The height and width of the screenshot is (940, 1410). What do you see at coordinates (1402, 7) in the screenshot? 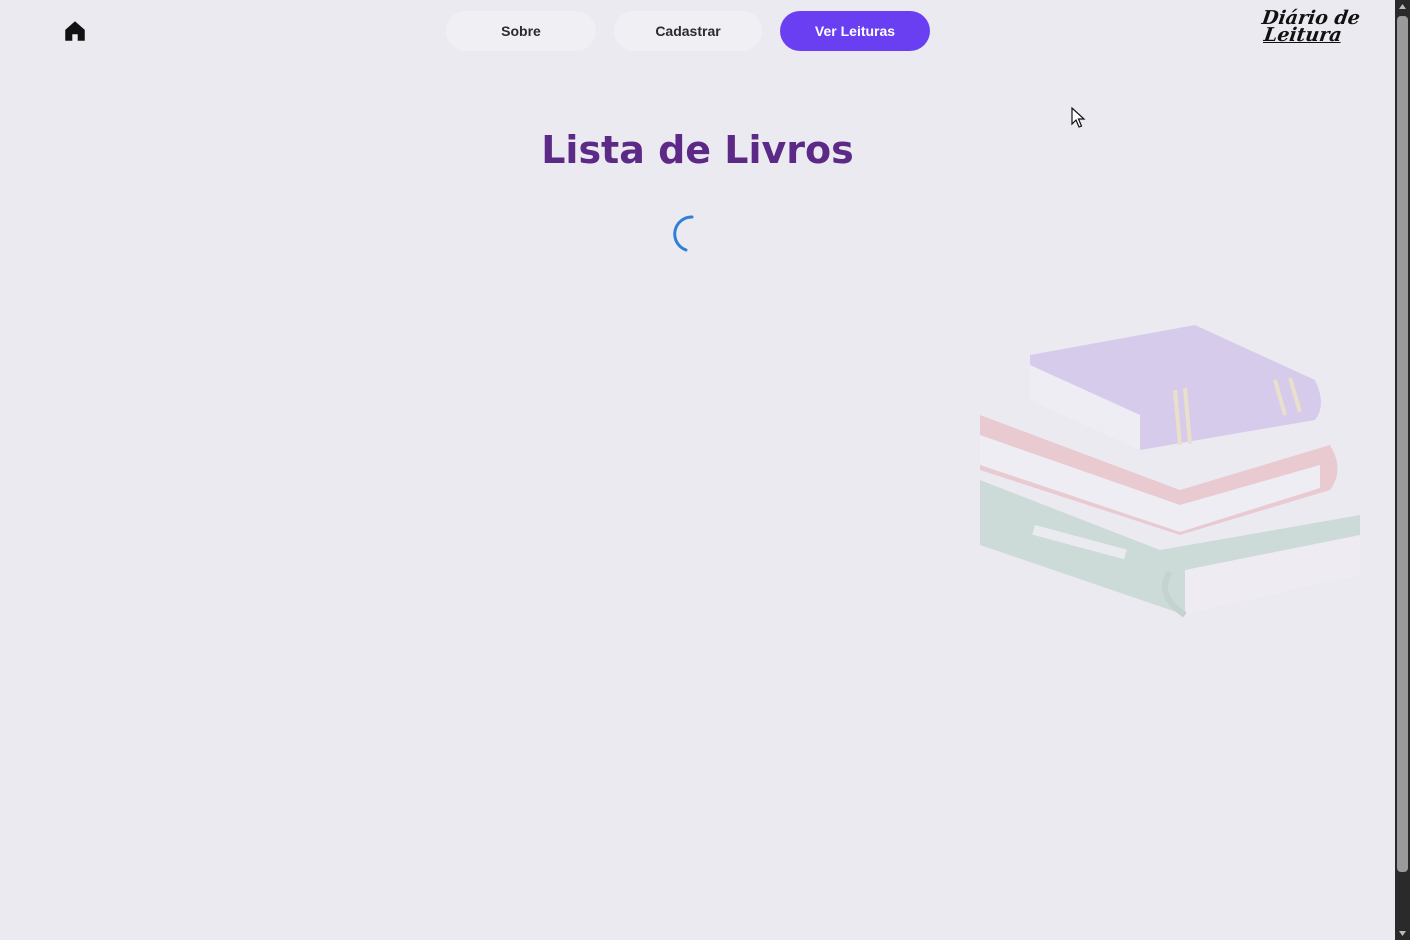
I see `scroll-up-arrow-icon` at bounding box center [1402, 7].